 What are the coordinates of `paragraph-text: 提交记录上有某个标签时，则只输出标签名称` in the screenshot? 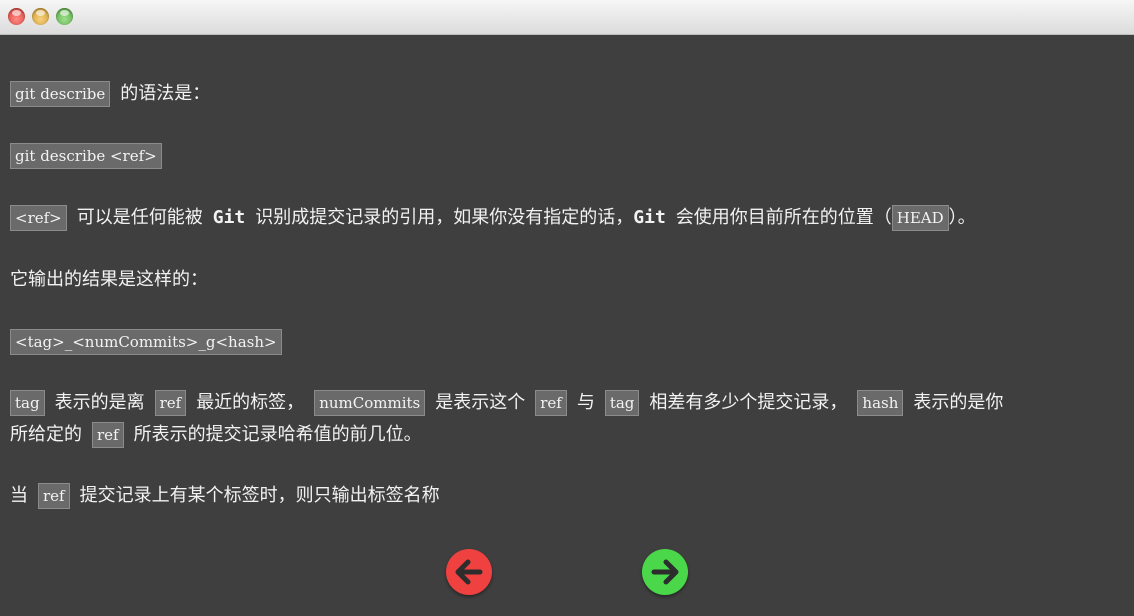 It's located at (259, 495).